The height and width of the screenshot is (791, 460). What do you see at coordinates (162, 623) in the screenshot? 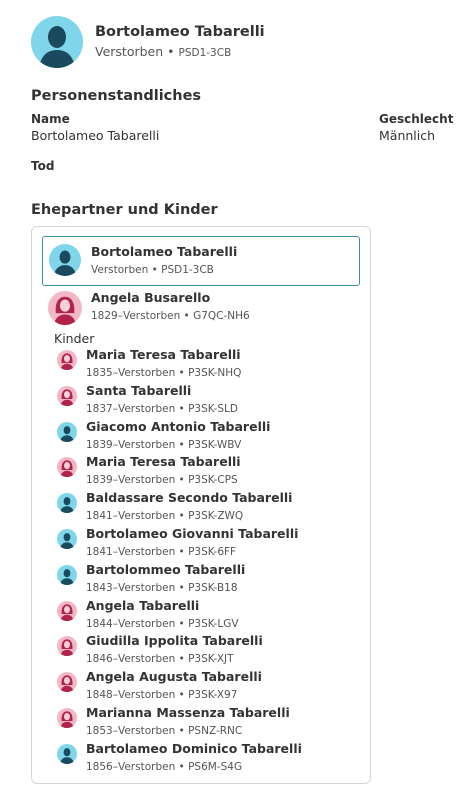
I see `child-sub: 1844–Verstorben • P3SK-LGV` at bounding box center [162, 623].